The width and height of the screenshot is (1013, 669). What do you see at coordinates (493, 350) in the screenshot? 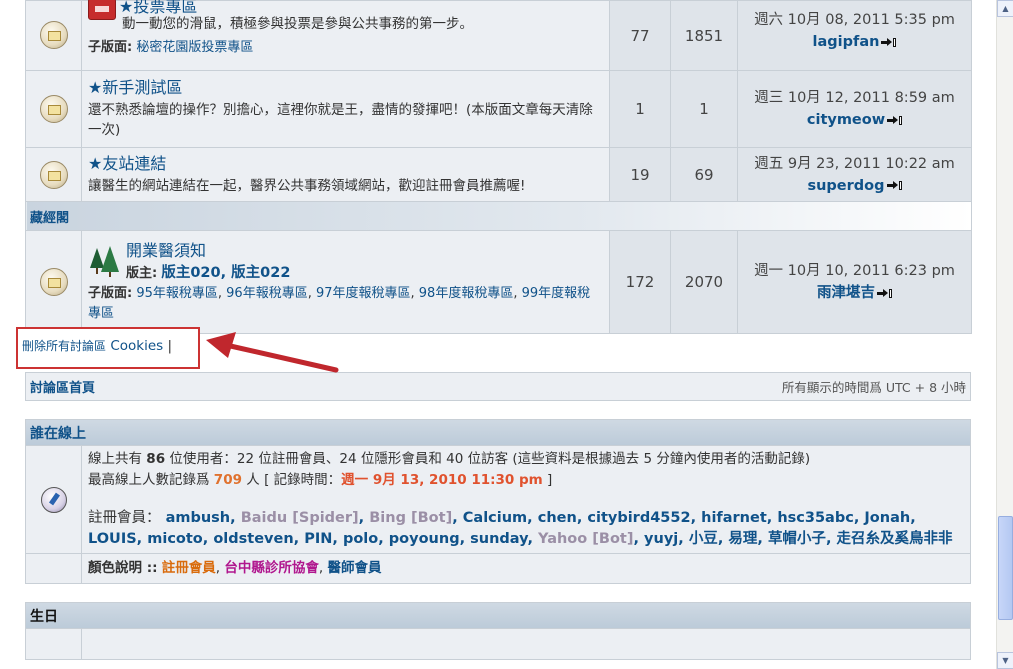
I see `cookie-bar: 刪除所有討論區 Cookies |` at bounding box center [493, 350].